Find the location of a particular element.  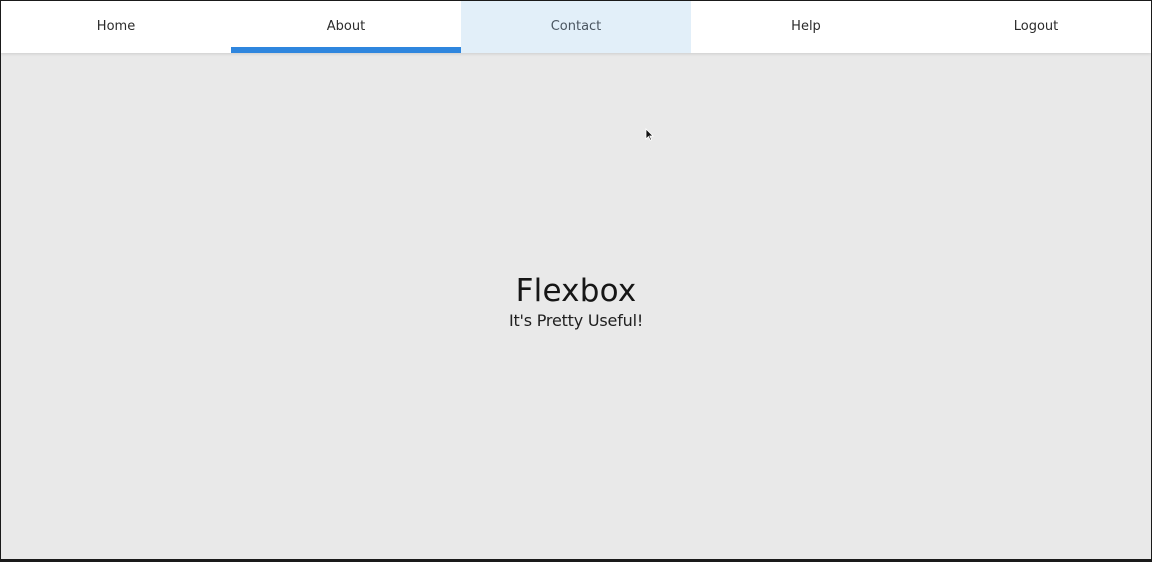

nav-item-help: Help is located at coordinates (806, 27).